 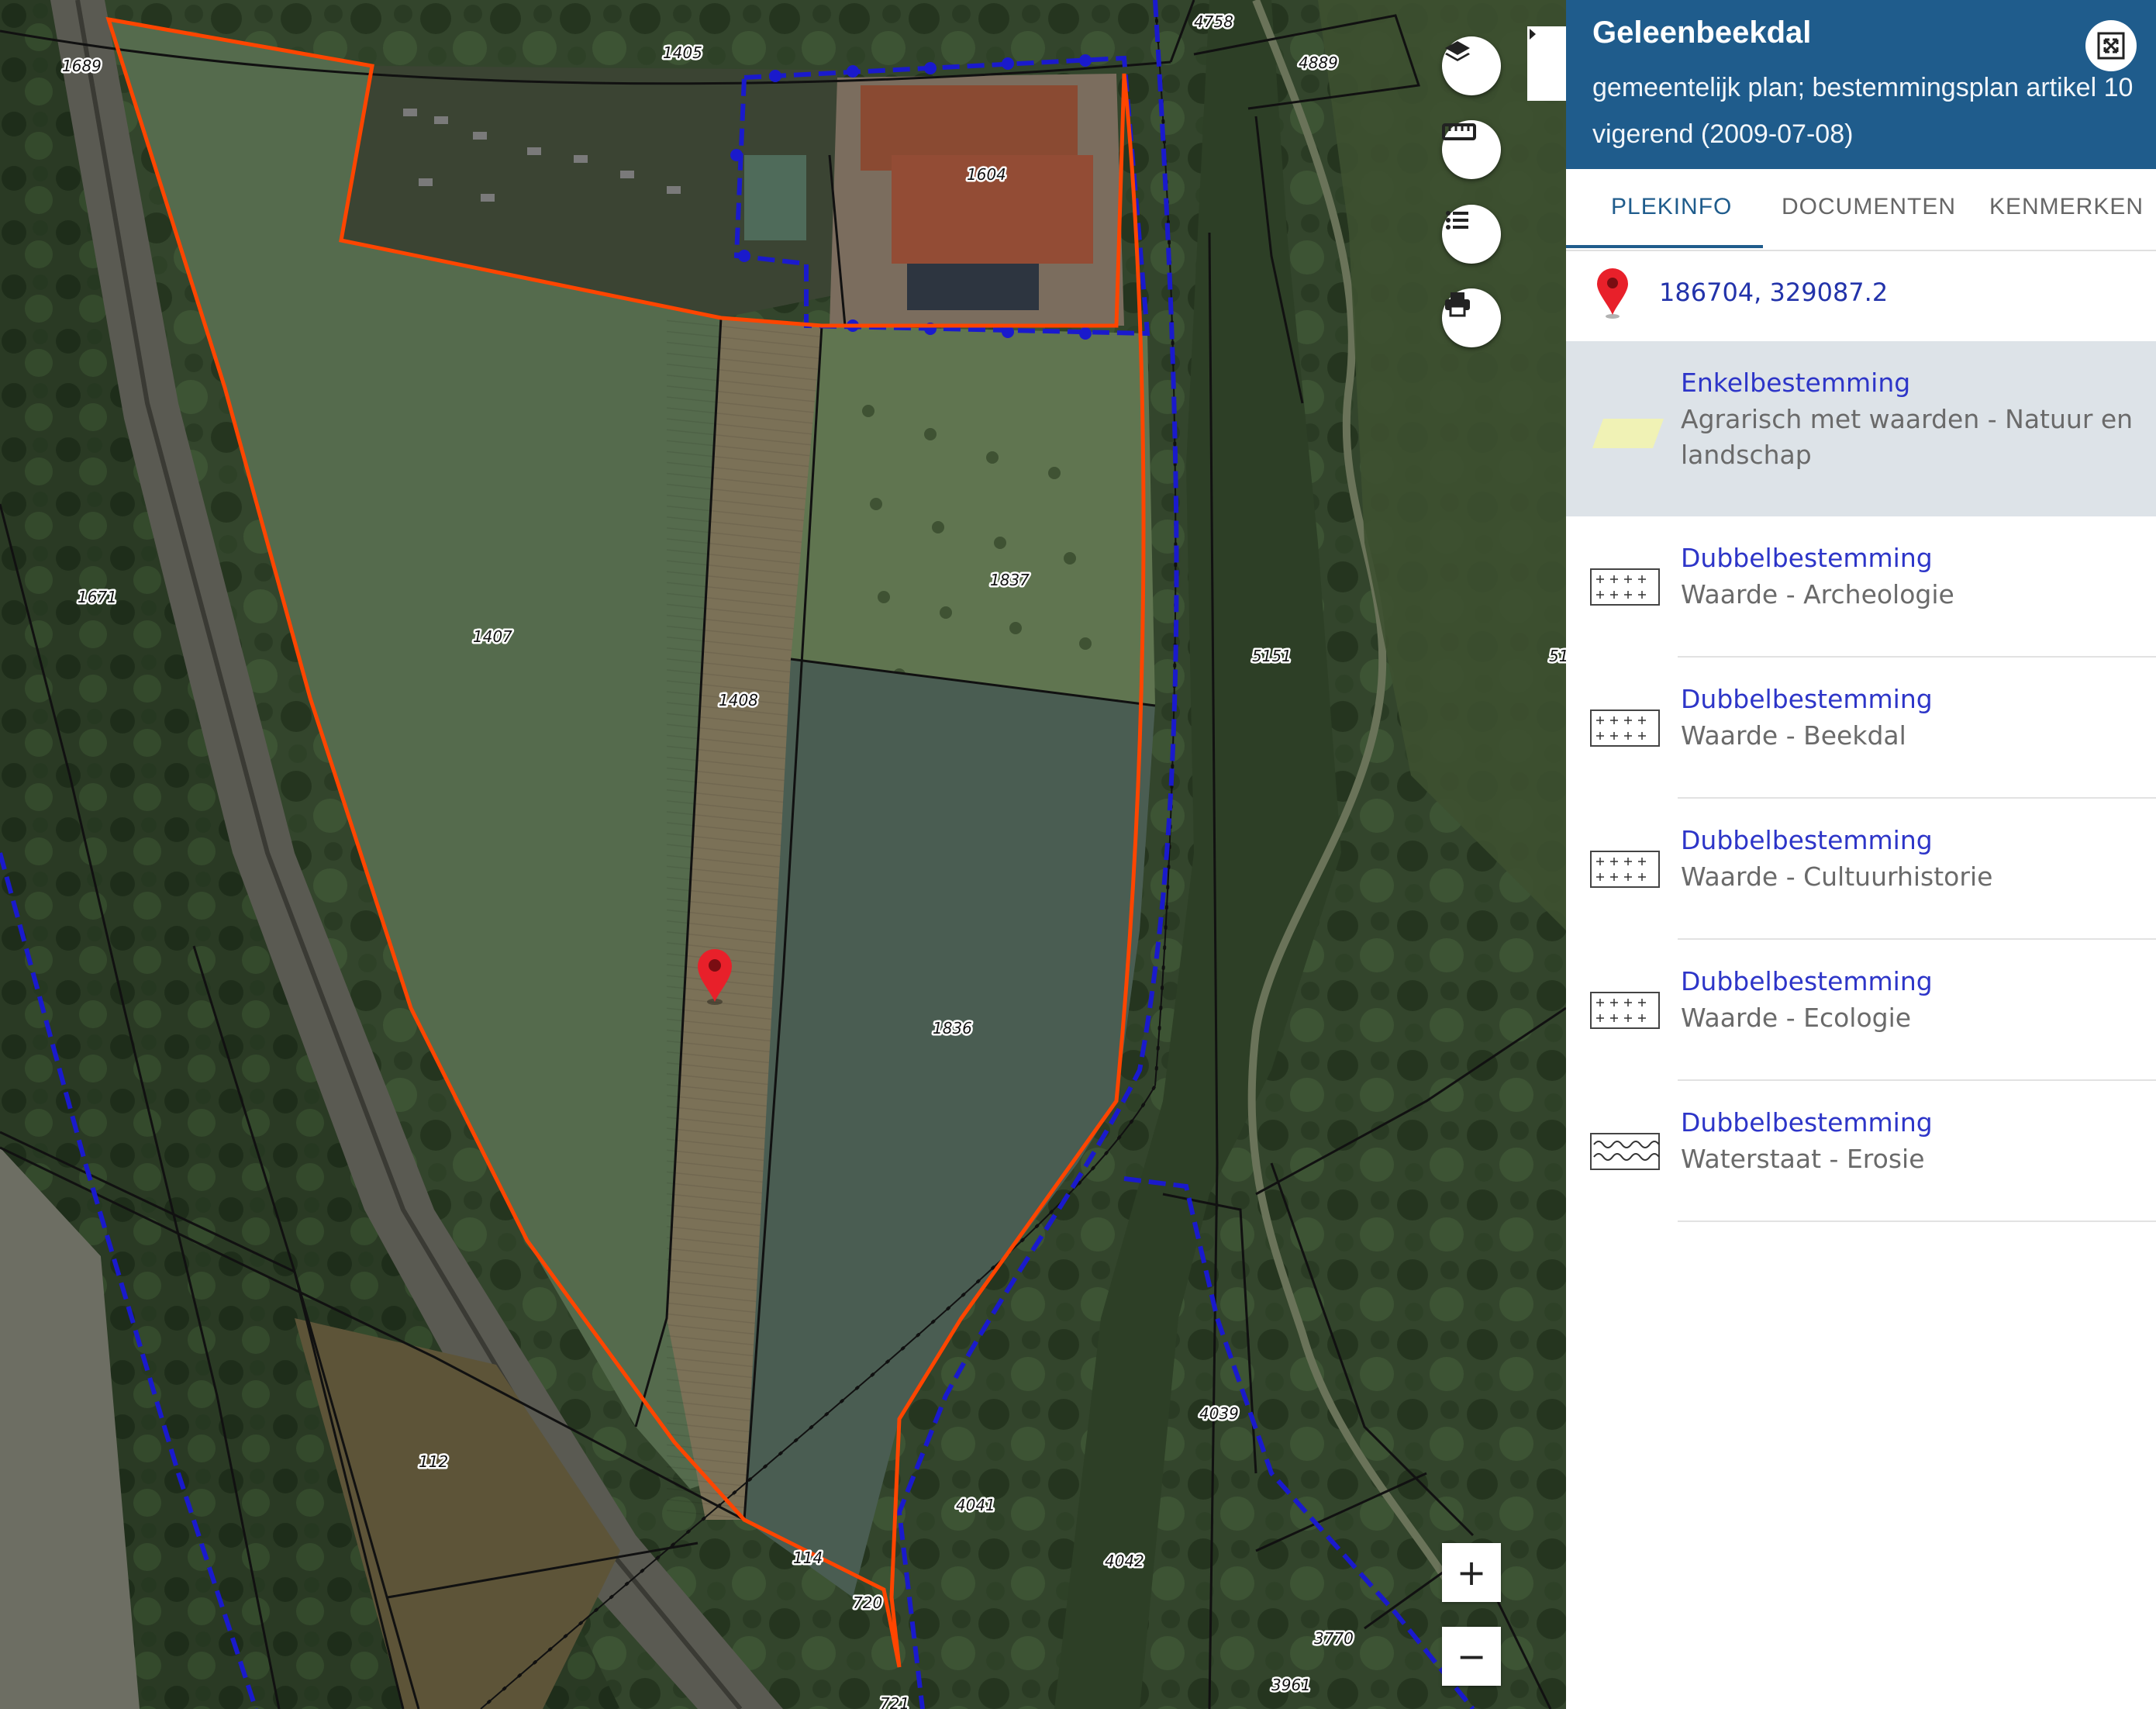 I want to click on tennis-court, so click(x=775, y=197).